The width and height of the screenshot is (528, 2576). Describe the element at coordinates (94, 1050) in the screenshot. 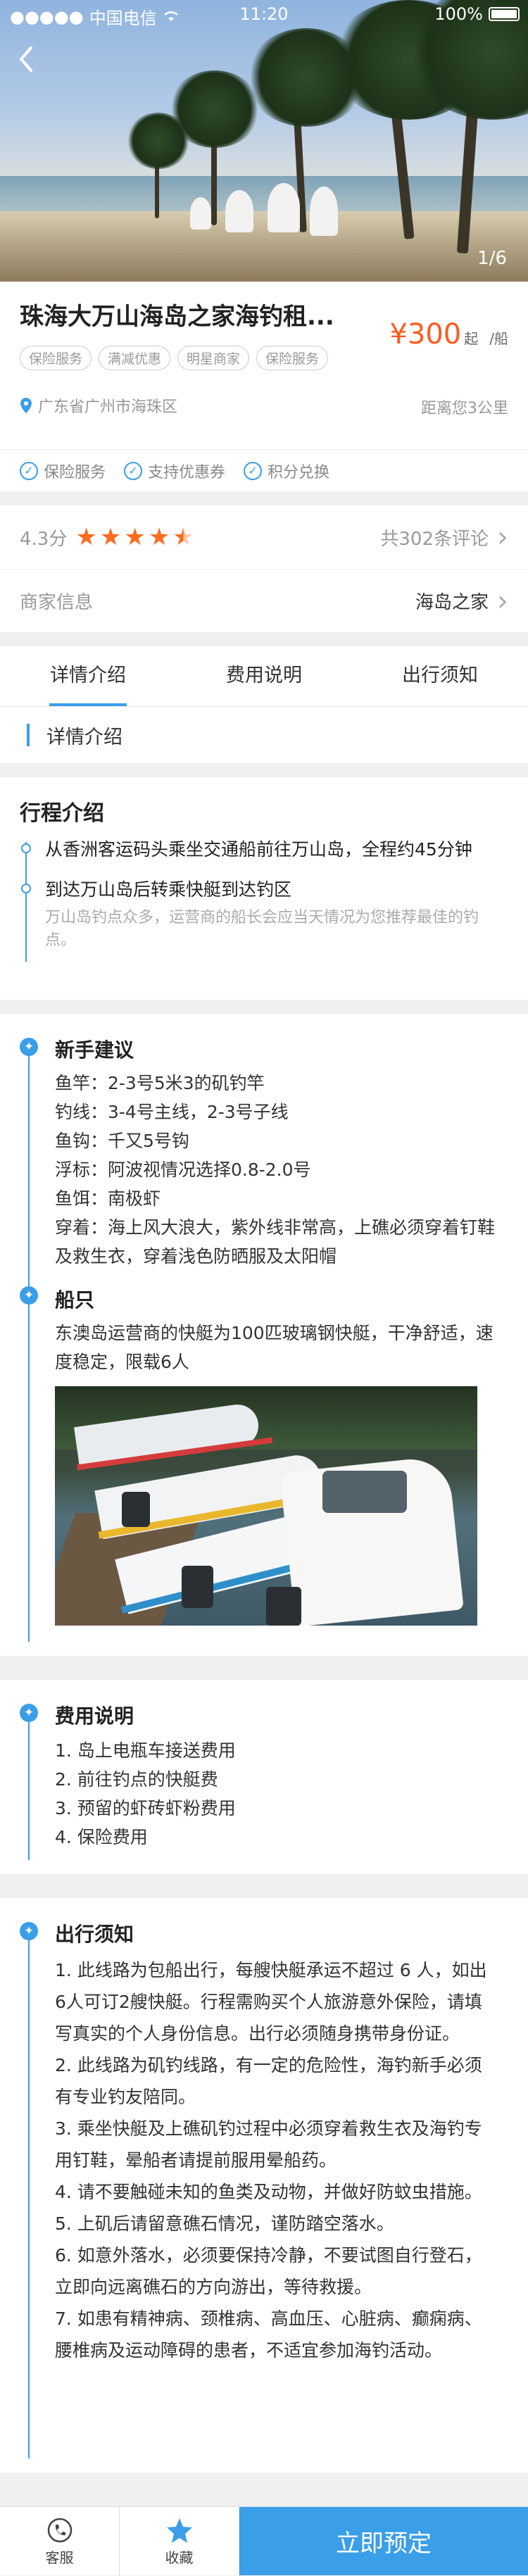

I see `tips-title: 新手建议` at that location.